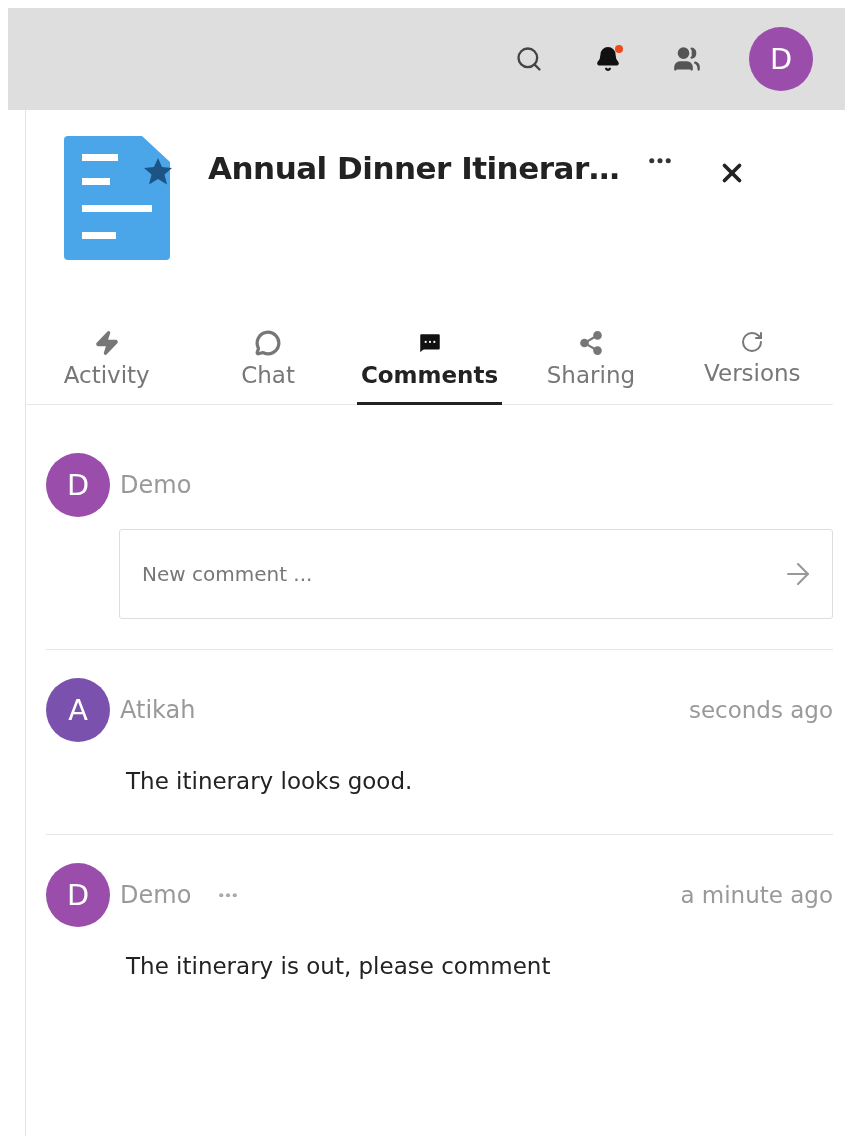 Image resolution: width=845 pixels, height=1136 pixels. What do you see at coordinates (158, 710) in the screenshot?
I see `author-name: Atikah` at bounding box center [158, 710].